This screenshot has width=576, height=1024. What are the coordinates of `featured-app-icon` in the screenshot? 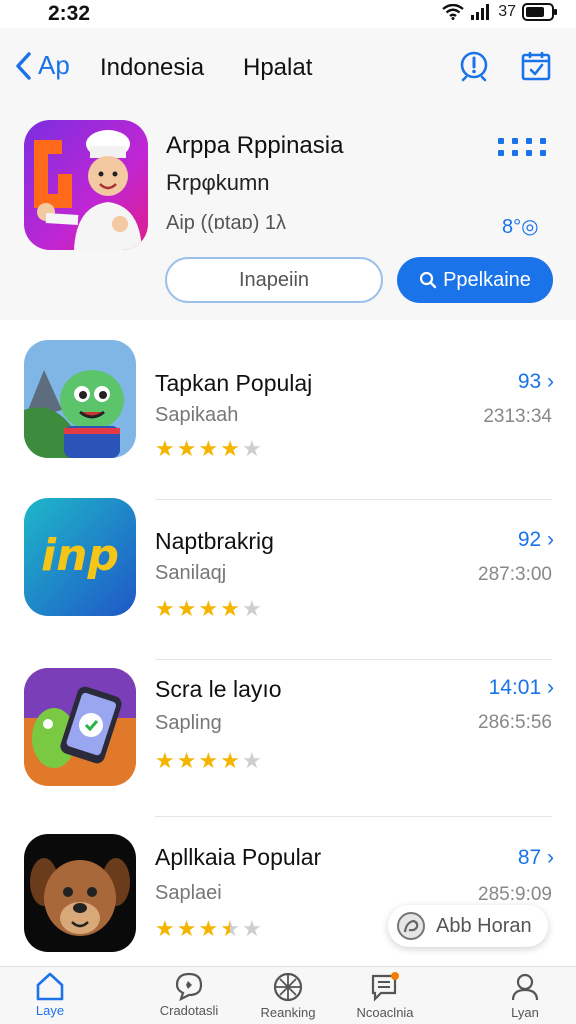 It's located at (86, 185).